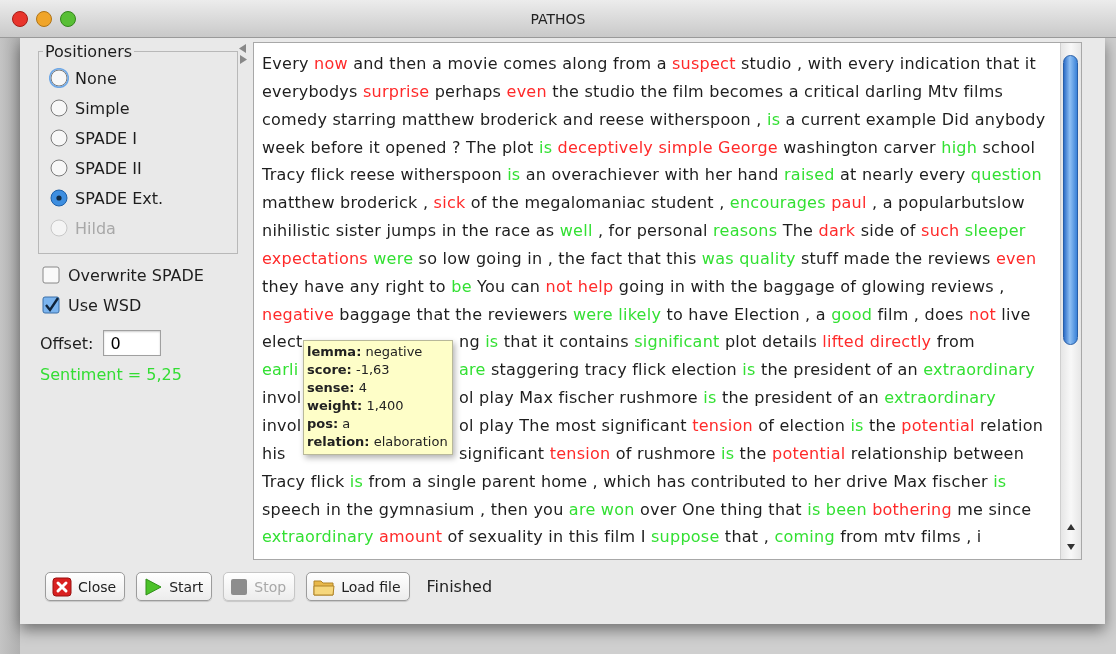 This screenshot has width=1116, height=654. I want to click on status-text: Finished, so click(459, 586).